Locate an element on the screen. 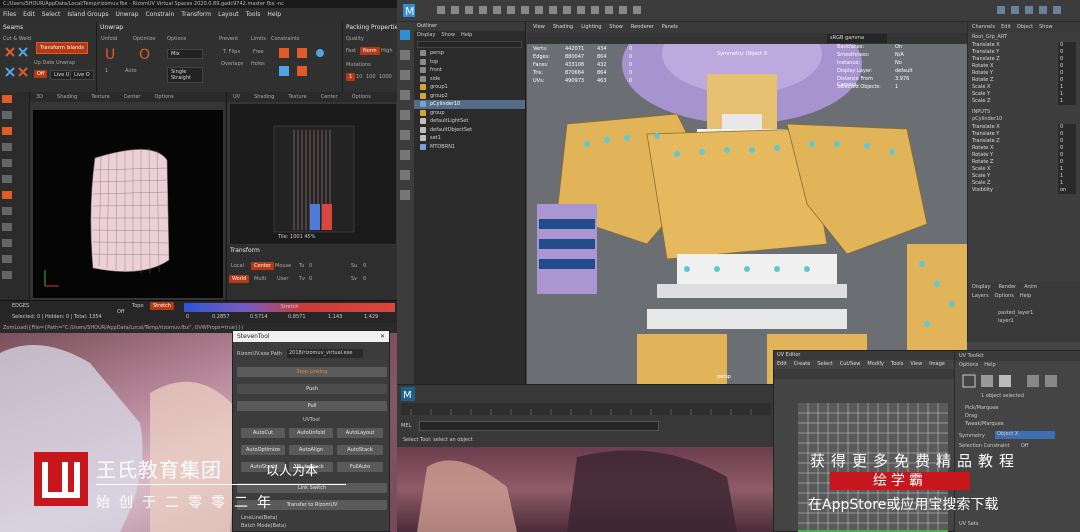  3d-texture-tab: Texture is located at coordinates (100, 97).